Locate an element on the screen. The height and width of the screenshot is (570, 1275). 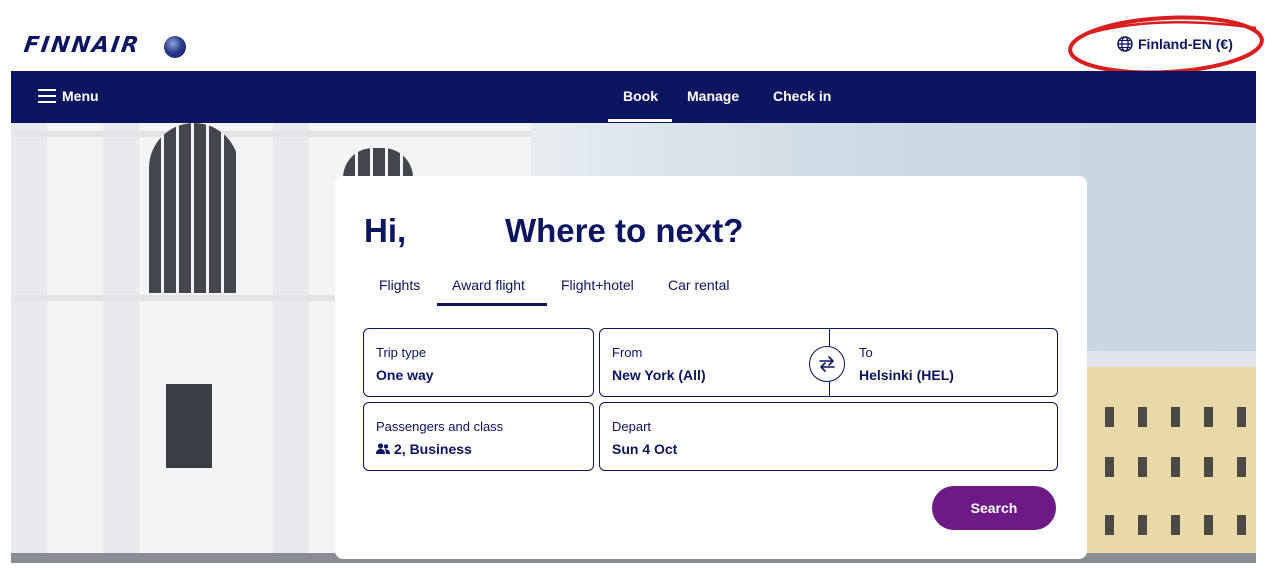
main-nav: Menu Book Manage Check in is located at coordinates (633, 97).